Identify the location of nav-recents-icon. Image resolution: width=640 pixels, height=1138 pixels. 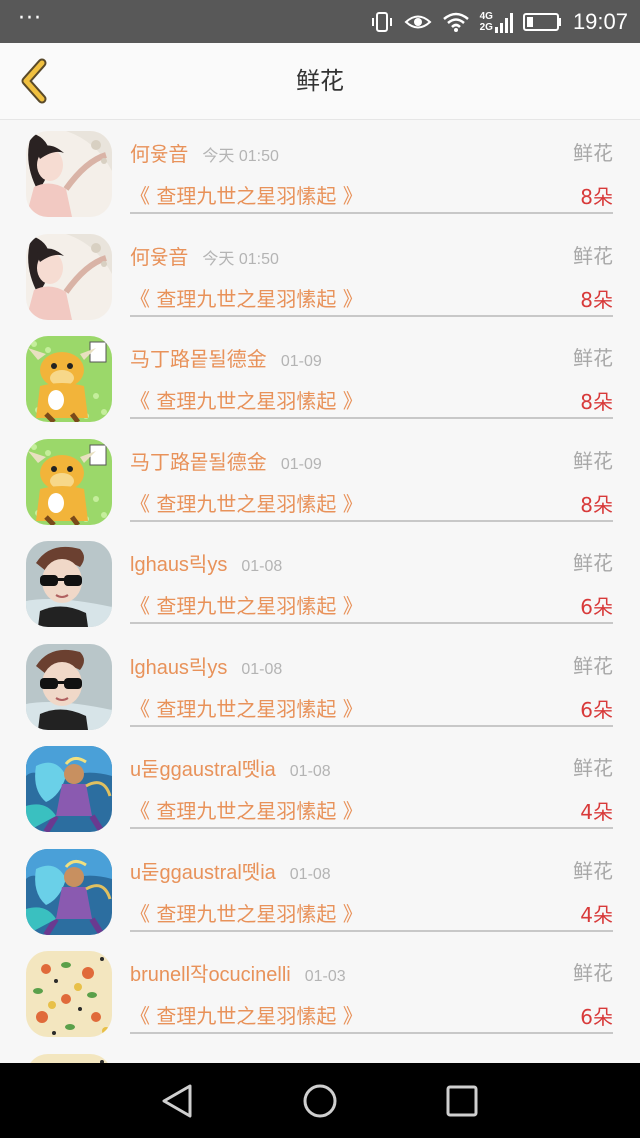
(462, 1101).